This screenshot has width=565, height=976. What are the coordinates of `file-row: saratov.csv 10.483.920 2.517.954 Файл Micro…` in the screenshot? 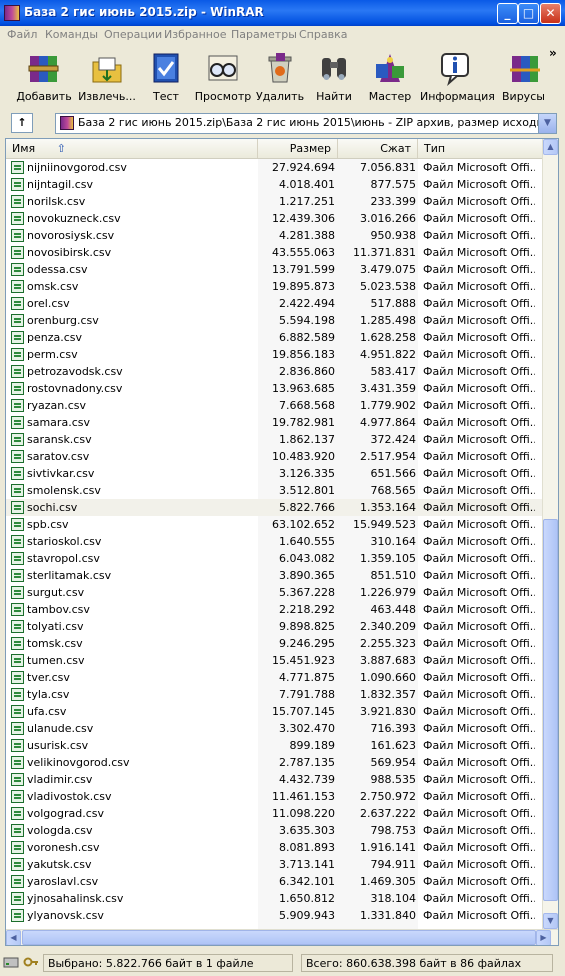 It's located at (275, 456).